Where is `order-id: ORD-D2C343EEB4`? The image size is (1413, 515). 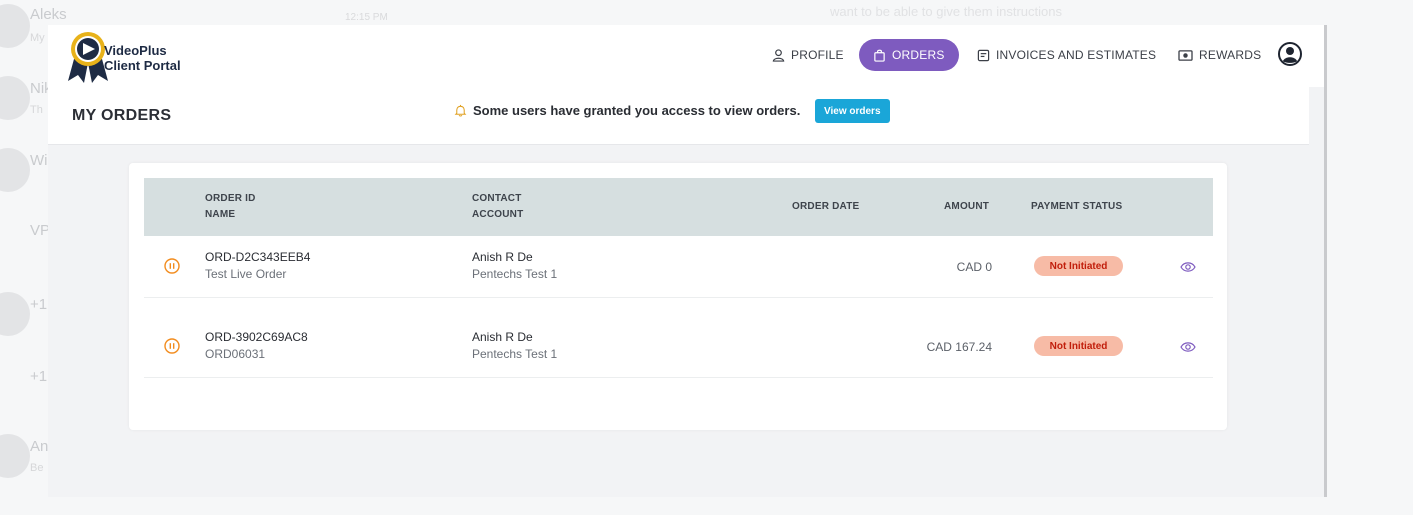 order-id: ORD-D2C343EEB4 is located at coordinates (258, 257).